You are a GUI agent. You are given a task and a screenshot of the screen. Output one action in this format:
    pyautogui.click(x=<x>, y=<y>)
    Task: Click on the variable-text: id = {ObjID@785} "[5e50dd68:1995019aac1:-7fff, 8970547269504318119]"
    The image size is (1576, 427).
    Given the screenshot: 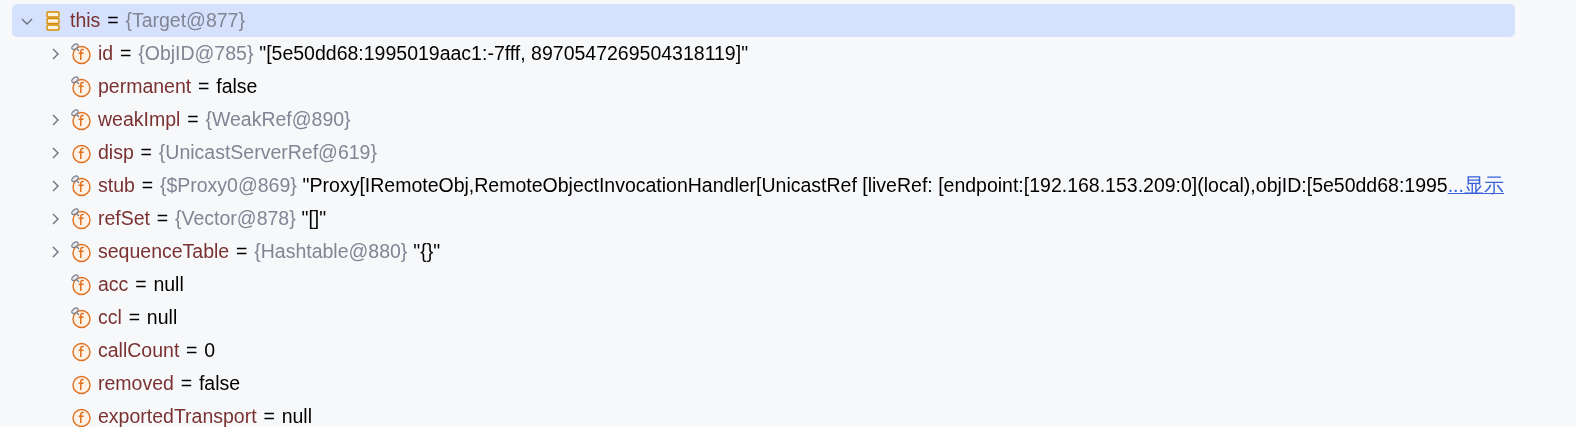 What is the action you would take?
    pyautogui.click(x=423, y=53)
    